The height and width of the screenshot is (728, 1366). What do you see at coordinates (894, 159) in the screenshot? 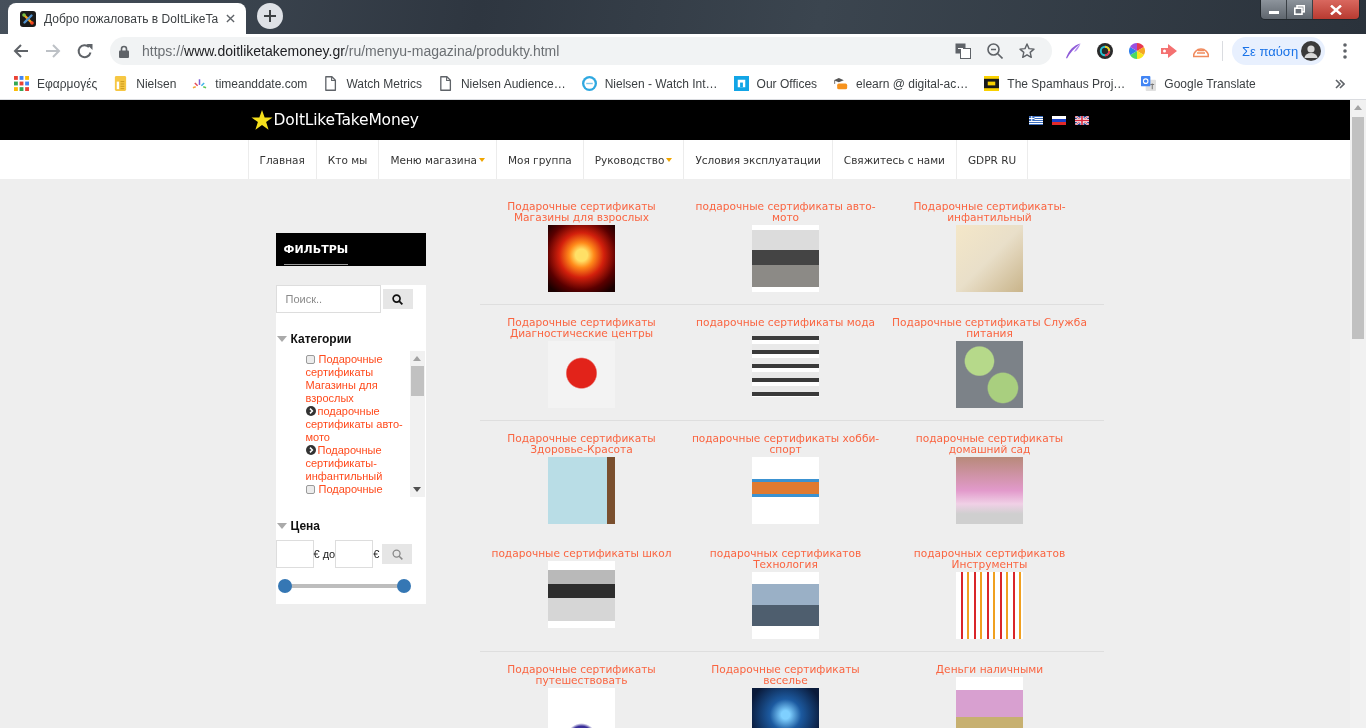
I see `nav-link: Свяжитесь с нами` at bounding box center [894, 159].